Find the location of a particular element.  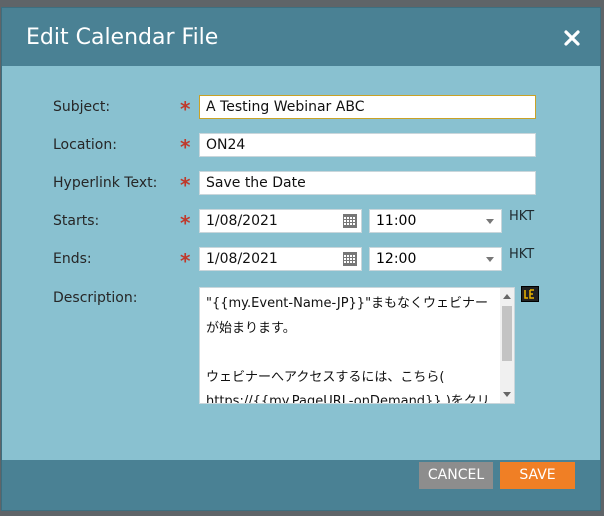

description-line: ウェビナーへアクセスするには、こちら( is located at coordinates (325, 377).